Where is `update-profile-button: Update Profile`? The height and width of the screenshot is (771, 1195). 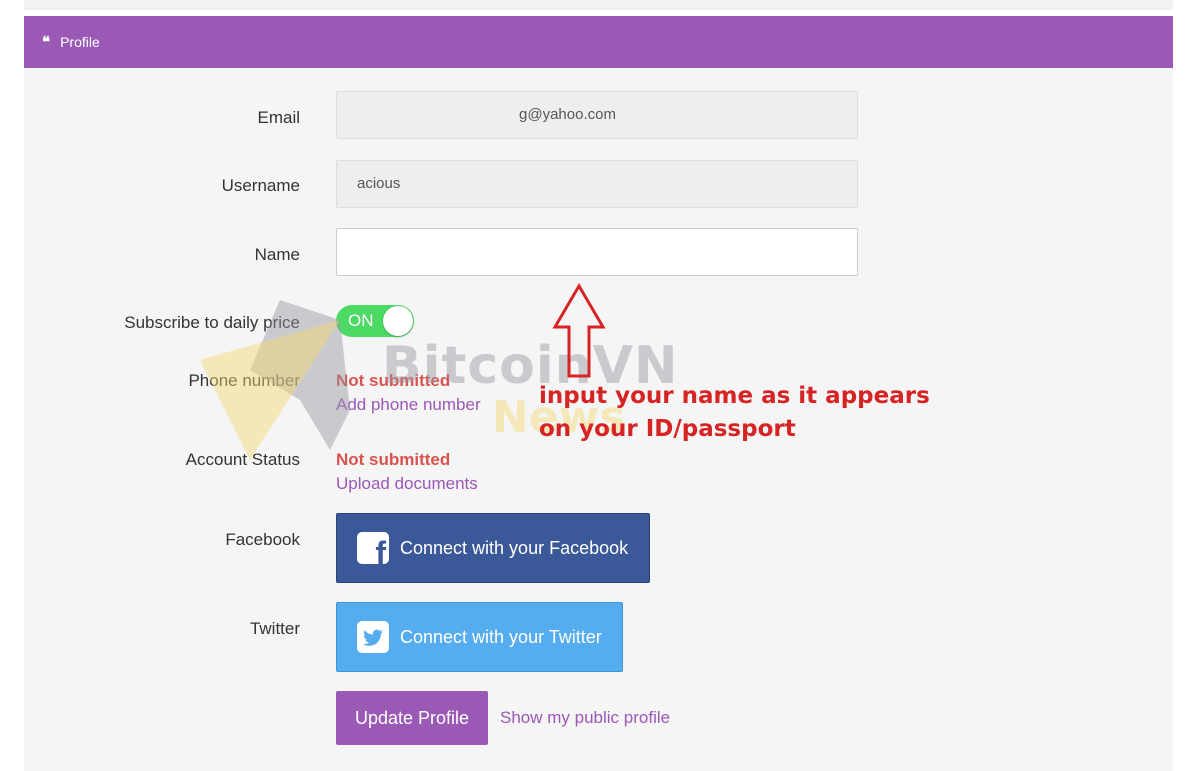 update-profile-button: Update Profile is located at coordinates (412, 718).